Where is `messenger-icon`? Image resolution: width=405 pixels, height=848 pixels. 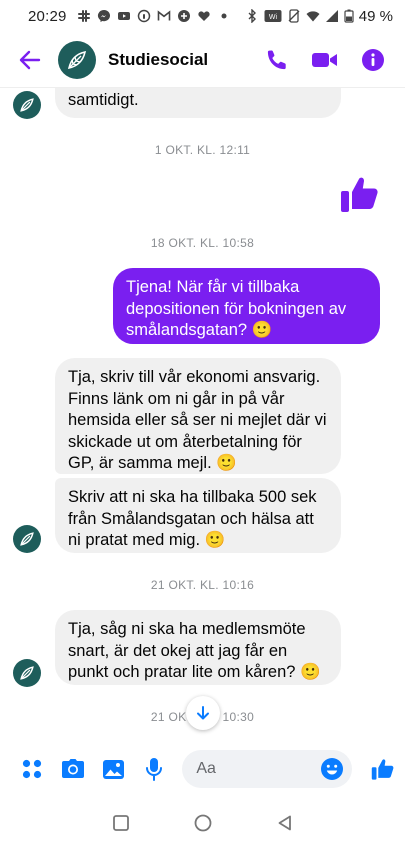 messenger-icon is located at coordinates (103, 15).